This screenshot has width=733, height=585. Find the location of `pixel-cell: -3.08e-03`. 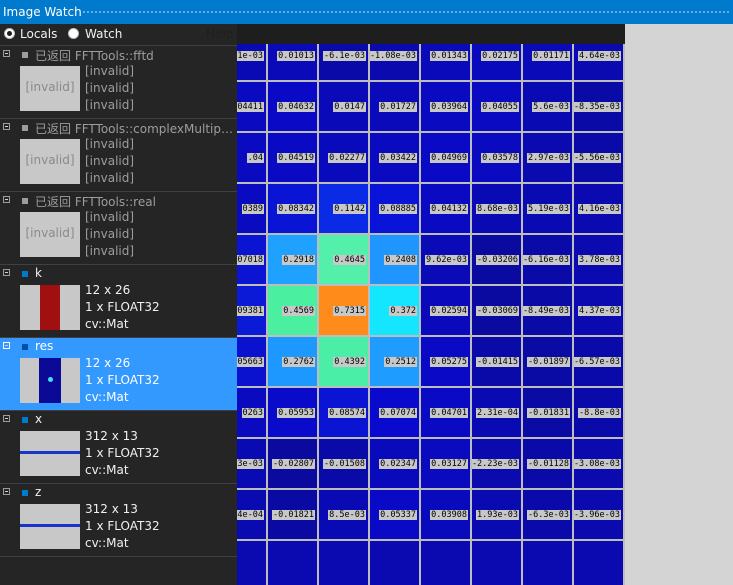

pixel-cell: -3.08e-03 is located at coordinates (599, 464).